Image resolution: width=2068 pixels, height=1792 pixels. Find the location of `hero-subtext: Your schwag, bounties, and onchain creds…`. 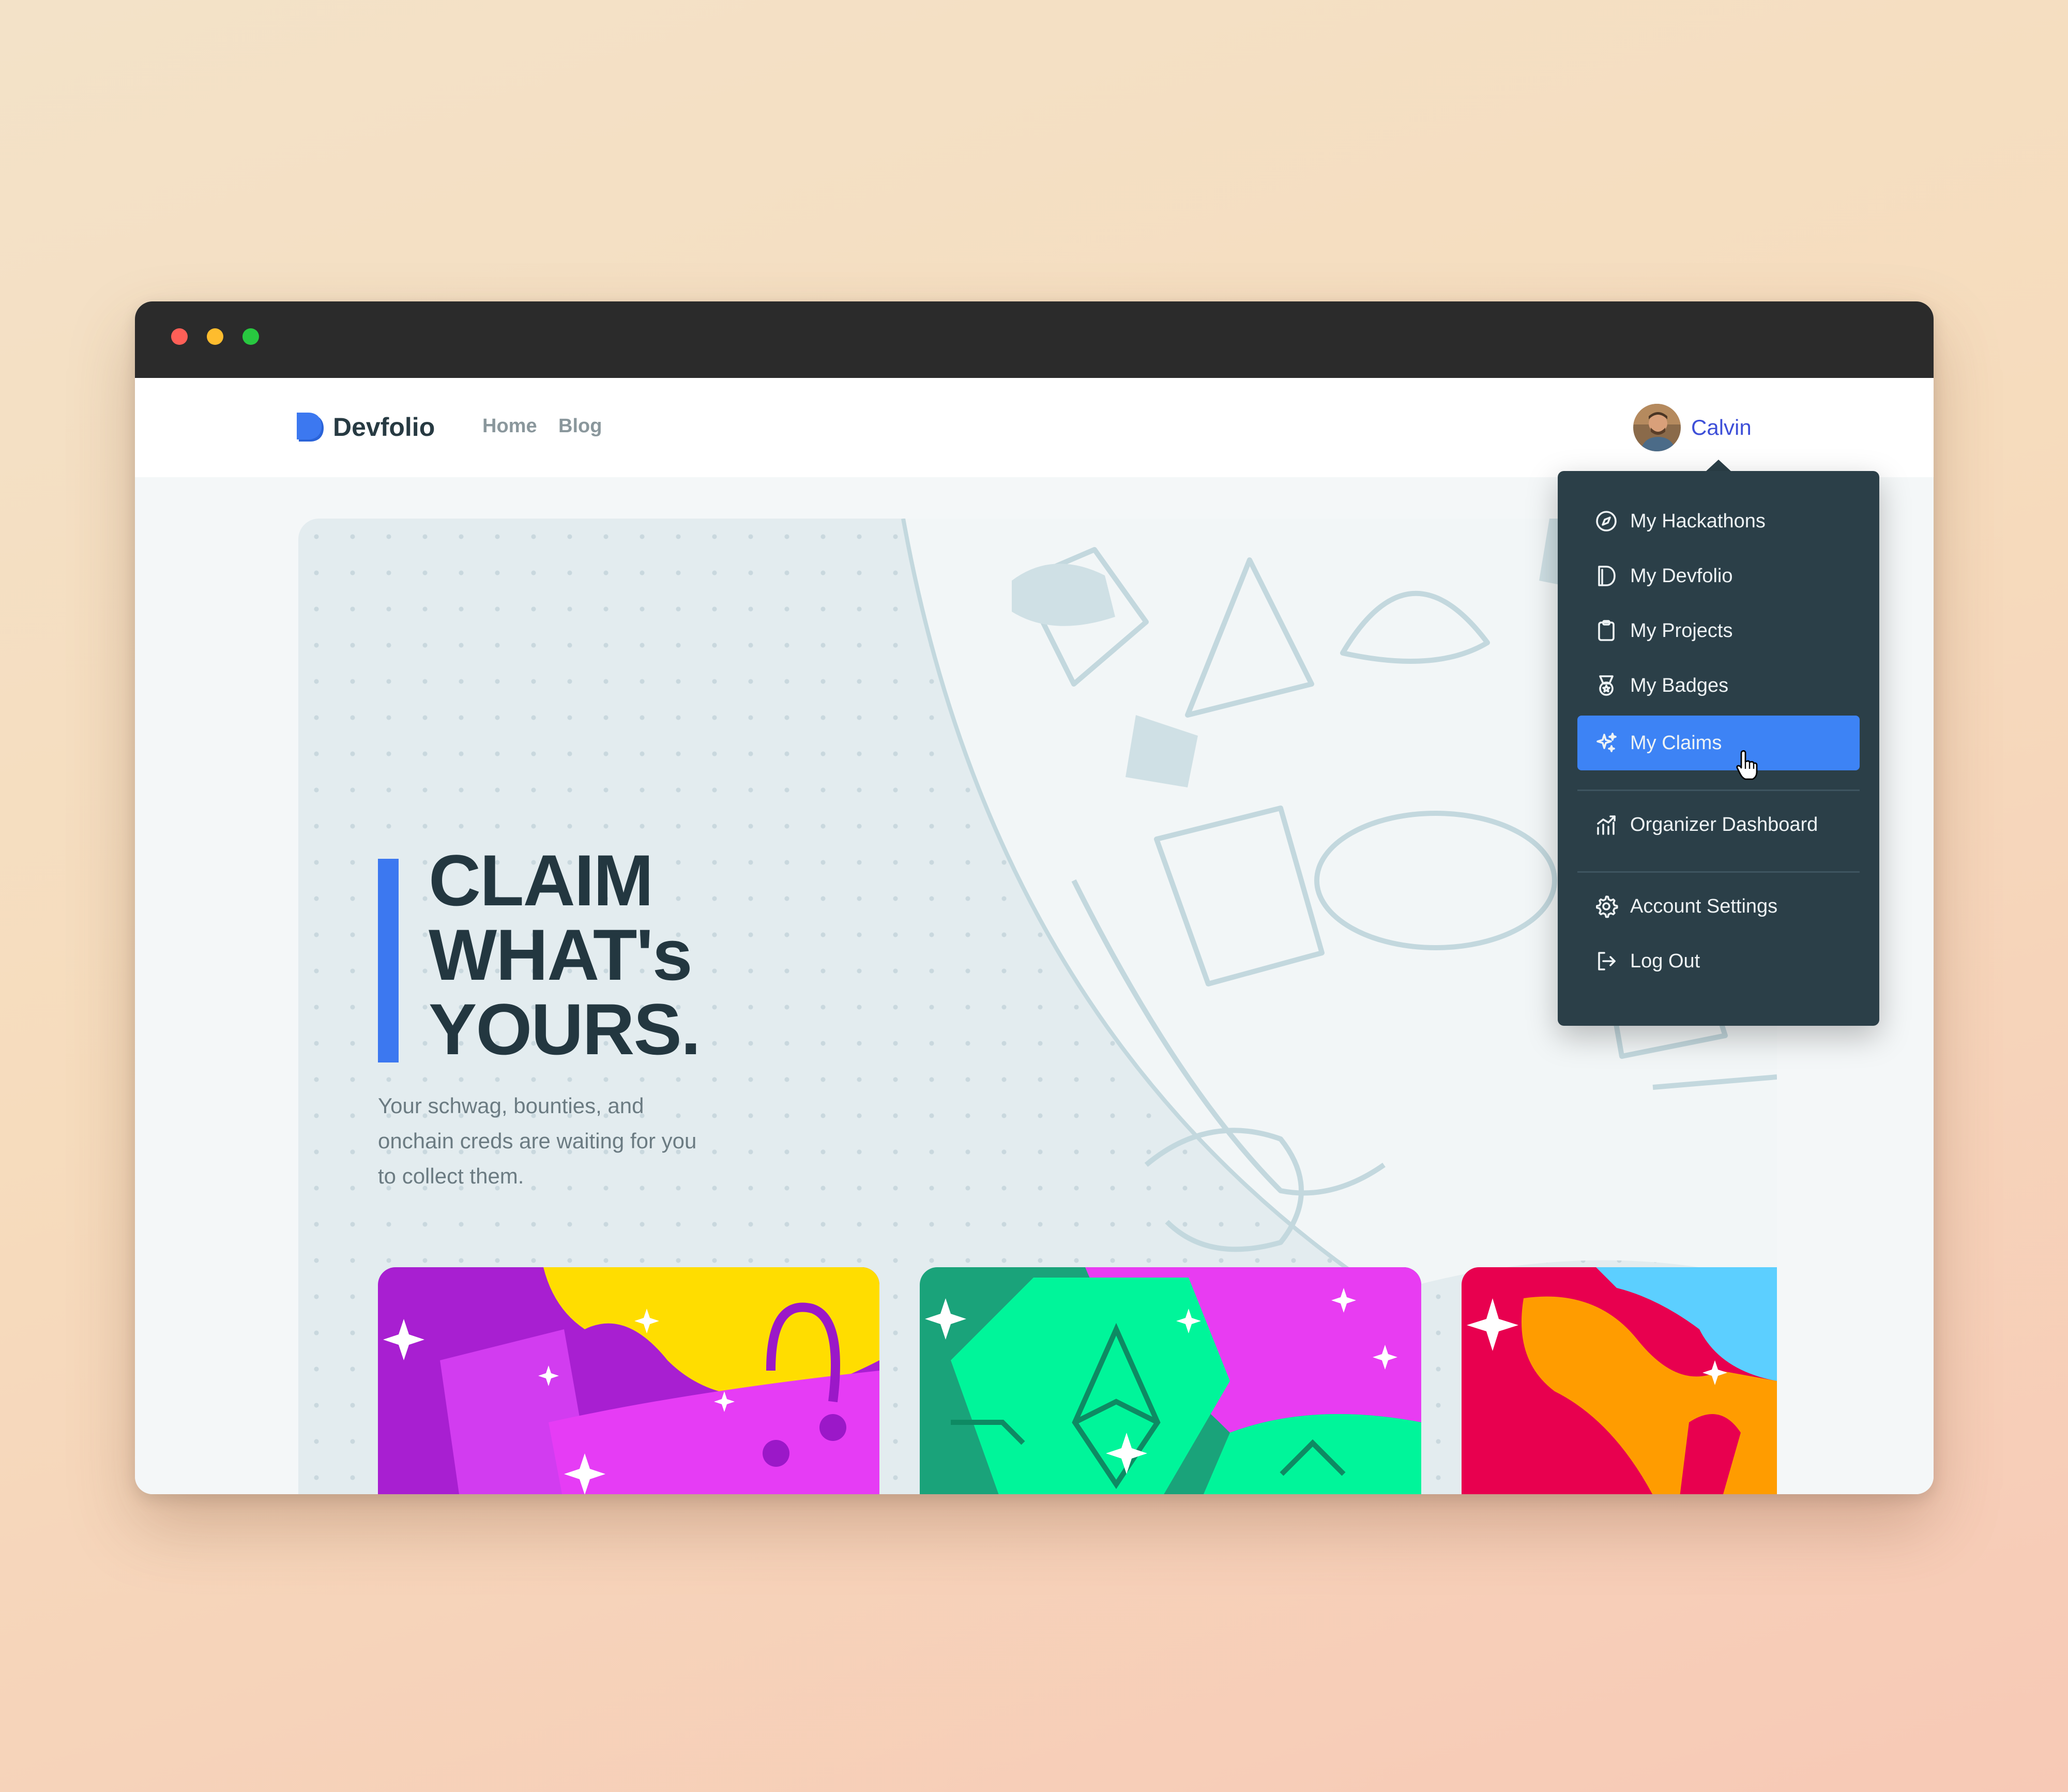

hero-subtext: Your schwag, bounties, and onchain creds… is located at coordinates (538, 1141).